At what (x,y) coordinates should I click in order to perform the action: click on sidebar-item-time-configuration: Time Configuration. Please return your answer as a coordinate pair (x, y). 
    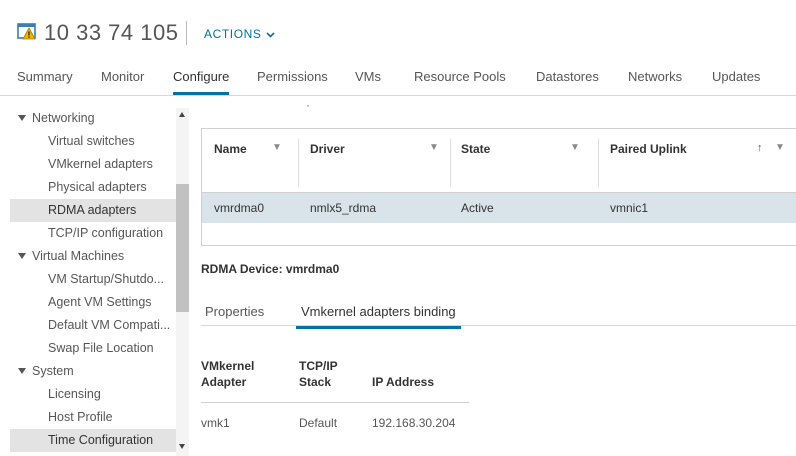
    Looking at the image, I should click on (93, 440).